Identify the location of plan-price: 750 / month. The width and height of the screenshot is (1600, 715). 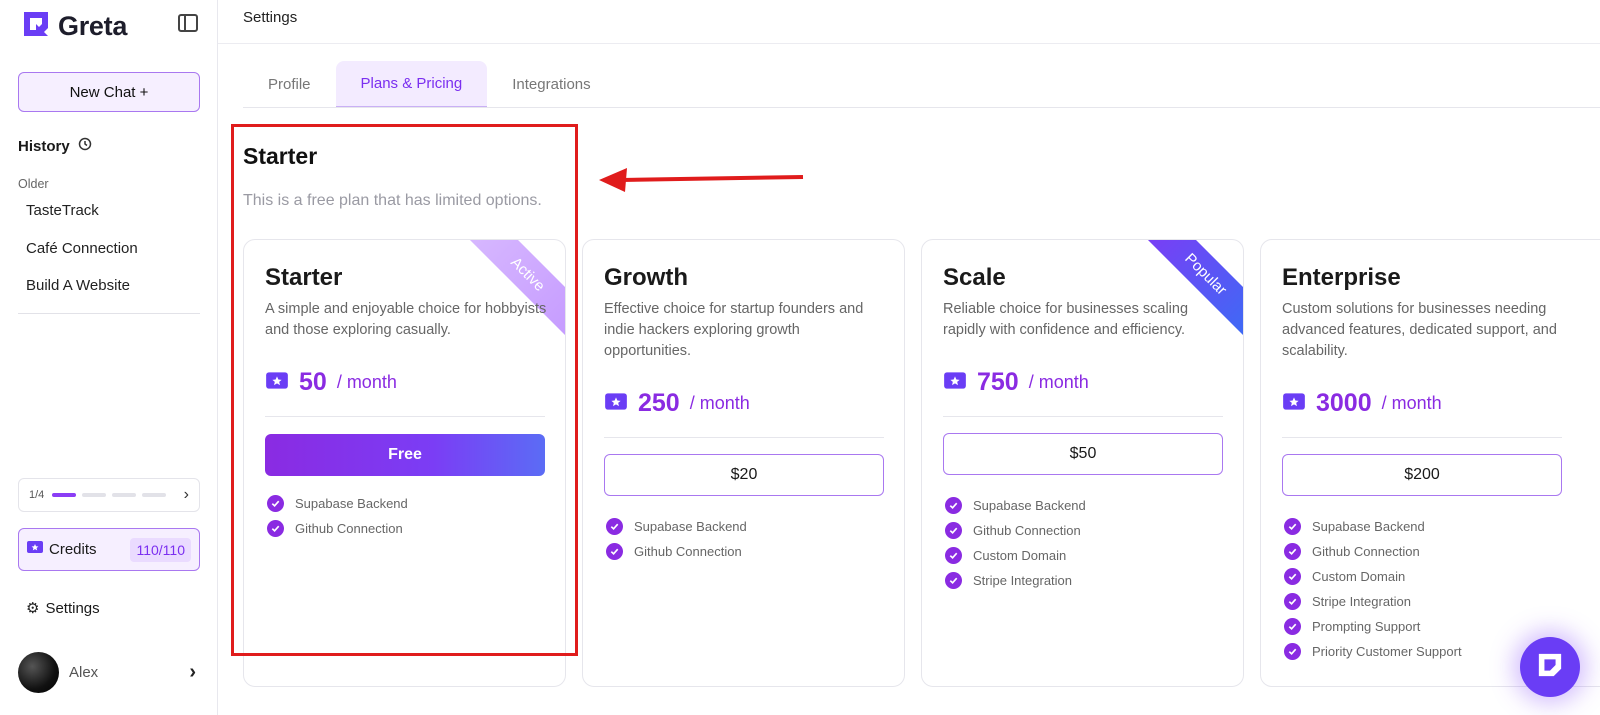
(1016, 382).